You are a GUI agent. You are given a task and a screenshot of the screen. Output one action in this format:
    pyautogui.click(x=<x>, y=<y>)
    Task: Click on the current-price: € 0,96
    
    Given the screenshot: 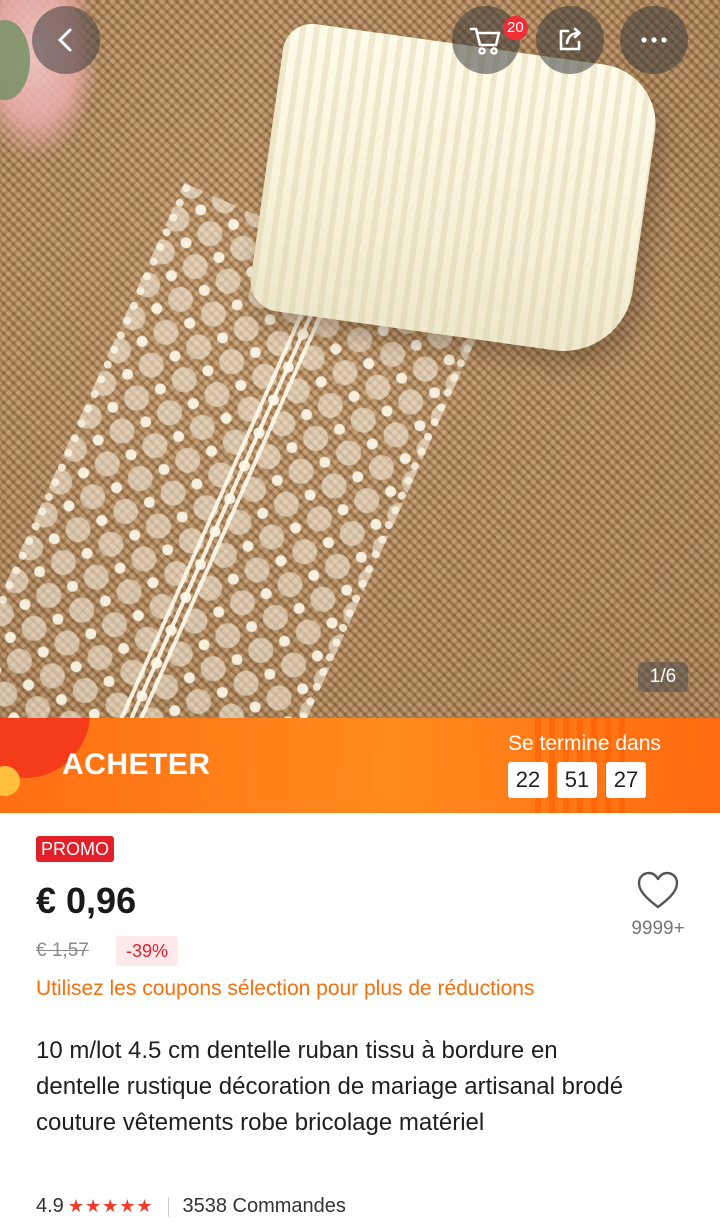 What is the action you would take?
    pyautogui.click(x=86, y=900)
    